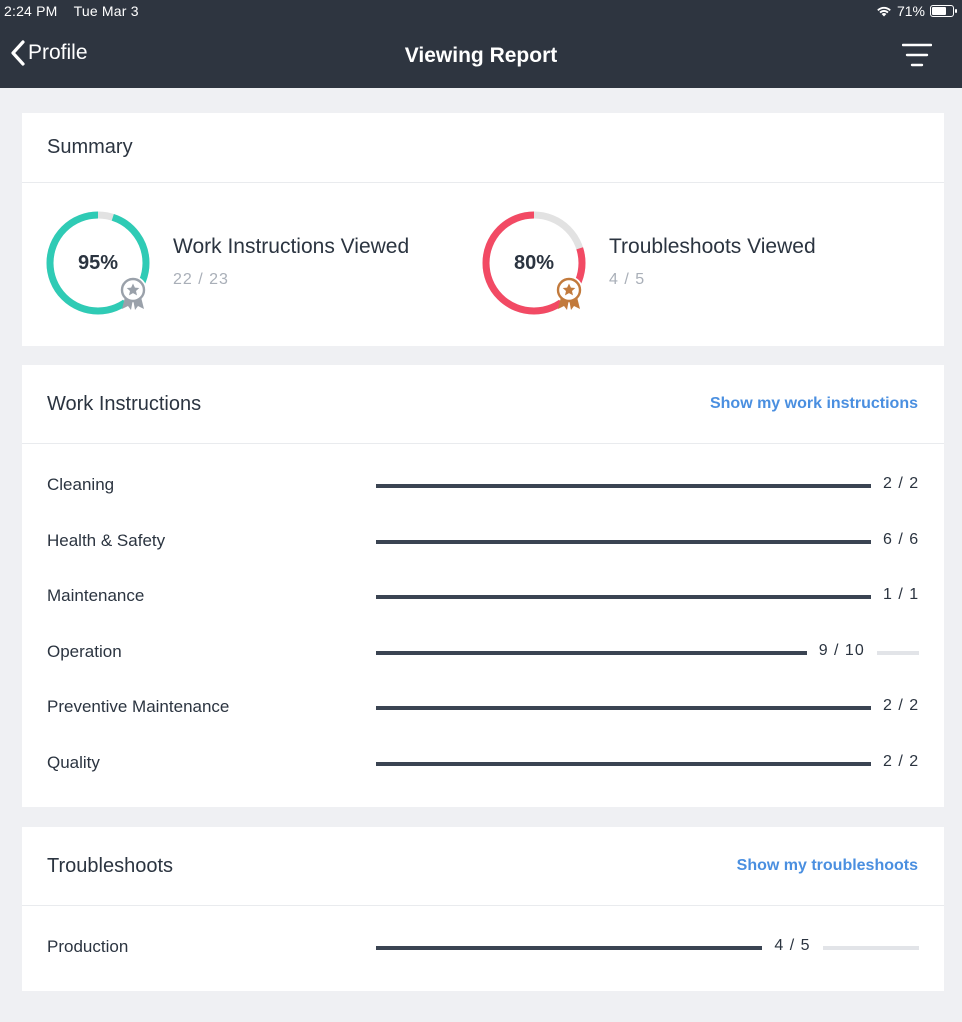 The image size is (962, 1022). Describe the element at coordinates (901, 595) in the screenshot. I see `row-value: 1 / 1` at that location.